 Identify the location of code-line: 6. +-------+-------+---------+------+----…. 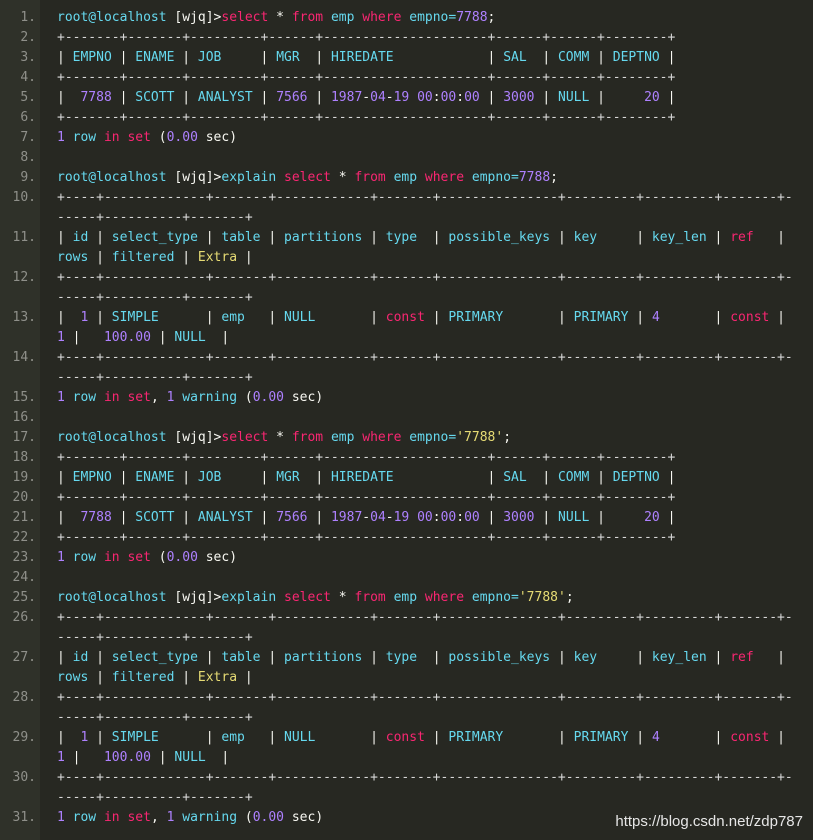
(406, 118).